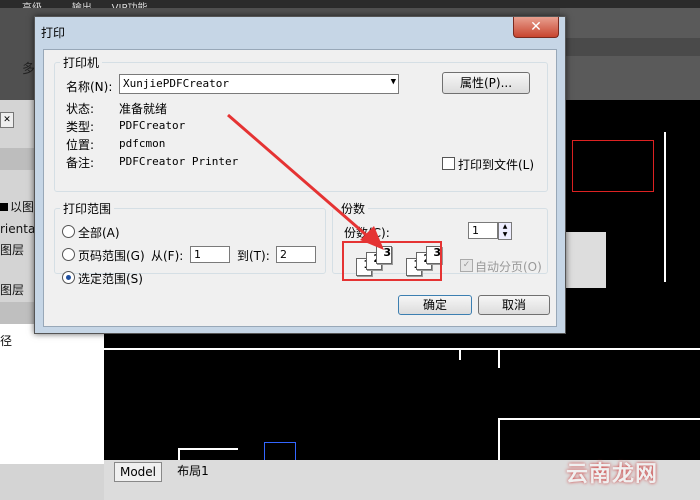 The height and width of the screenshot is (500, 700). What do you see at coordinates (305, 181) in the screenshot?
I see `annotation-arrow-icon` at bounding box center [305, 181].